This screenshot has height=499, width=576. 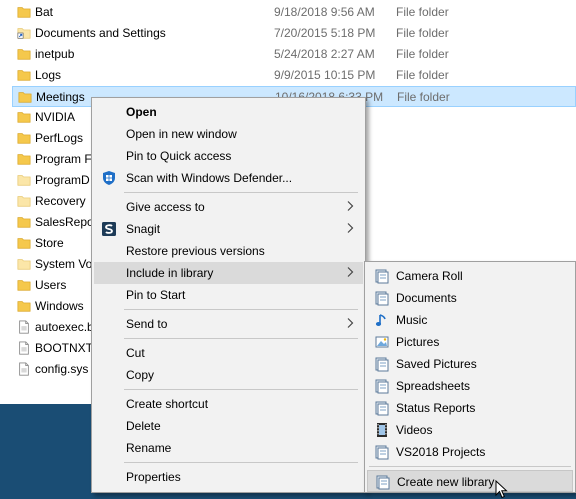 I want to click on menu-item-label: Pin to Quick access, so click(x=179, y=156).